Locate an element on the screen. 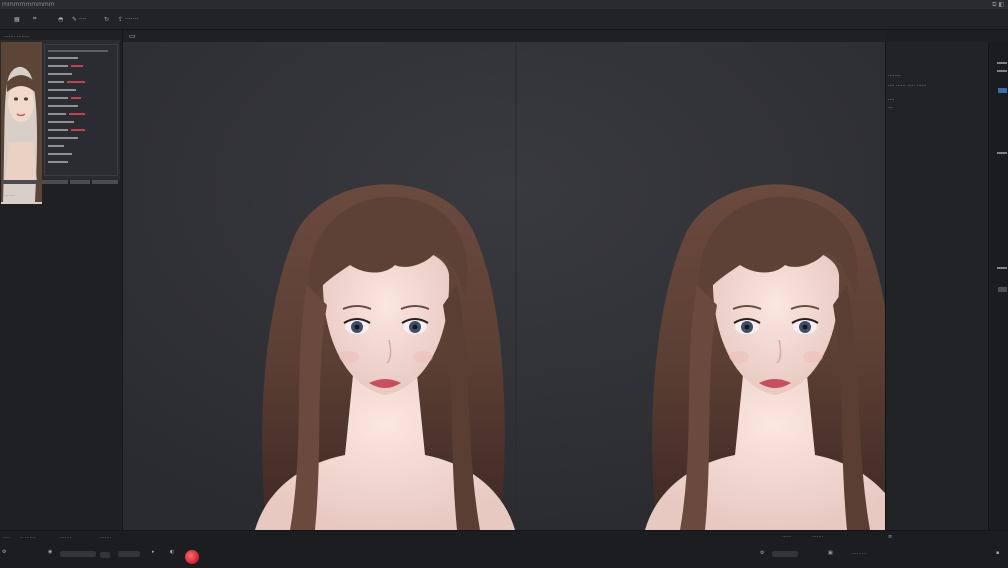  rotate-icon: ↻ is located at coordinates (107, 19).